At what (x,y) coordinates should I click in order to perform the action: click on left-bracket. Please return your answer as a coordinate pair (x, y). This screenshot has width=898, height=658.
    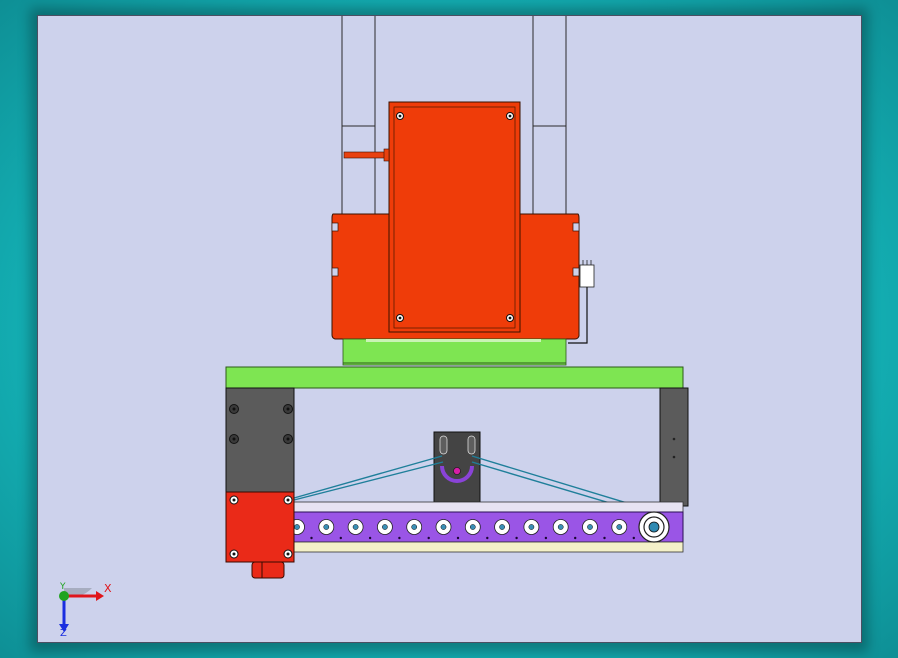
    Looking at the image, I should click on (260, 440).